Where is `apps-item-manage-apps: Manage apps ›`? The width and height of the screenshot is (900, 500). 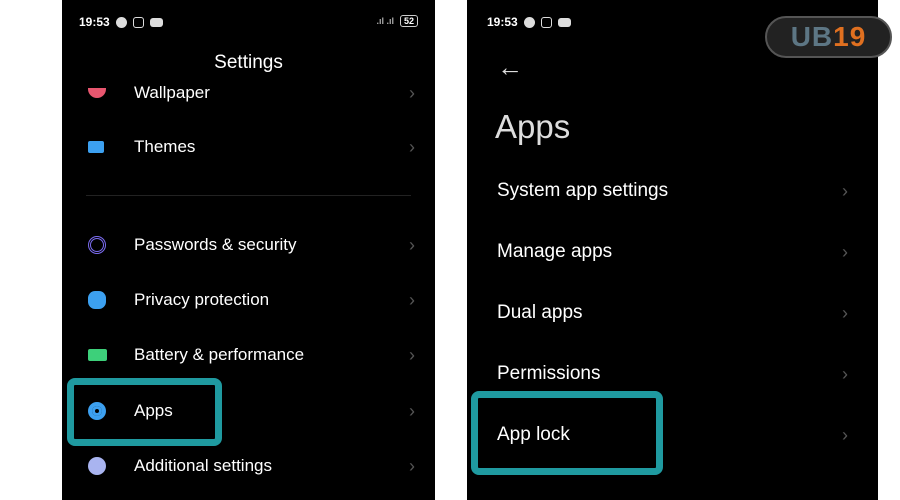
apps-item-manage-apps: Manage apps › is located at coordinates (672, 252).